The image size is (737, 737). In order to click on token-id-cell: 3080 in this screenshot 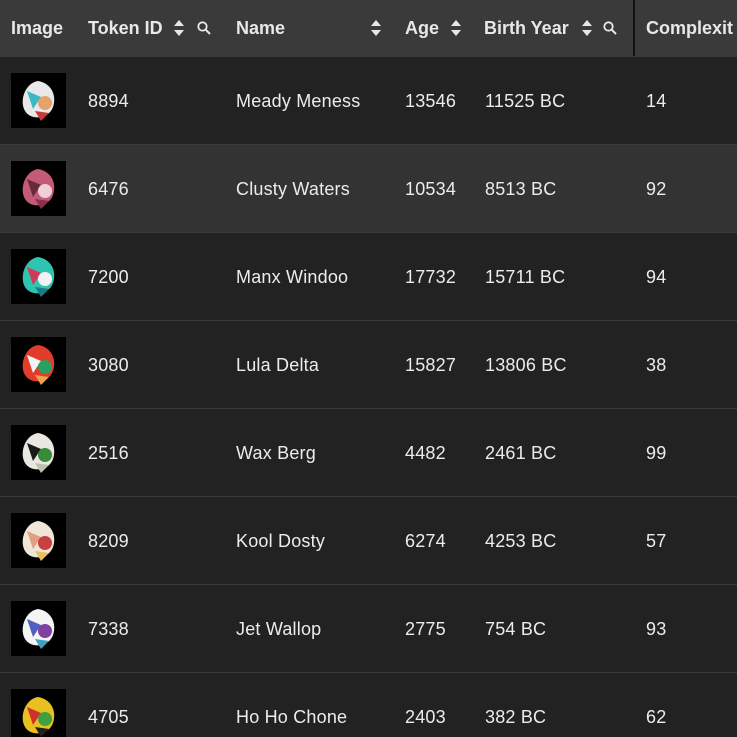, I will do `click(108, 364)`.